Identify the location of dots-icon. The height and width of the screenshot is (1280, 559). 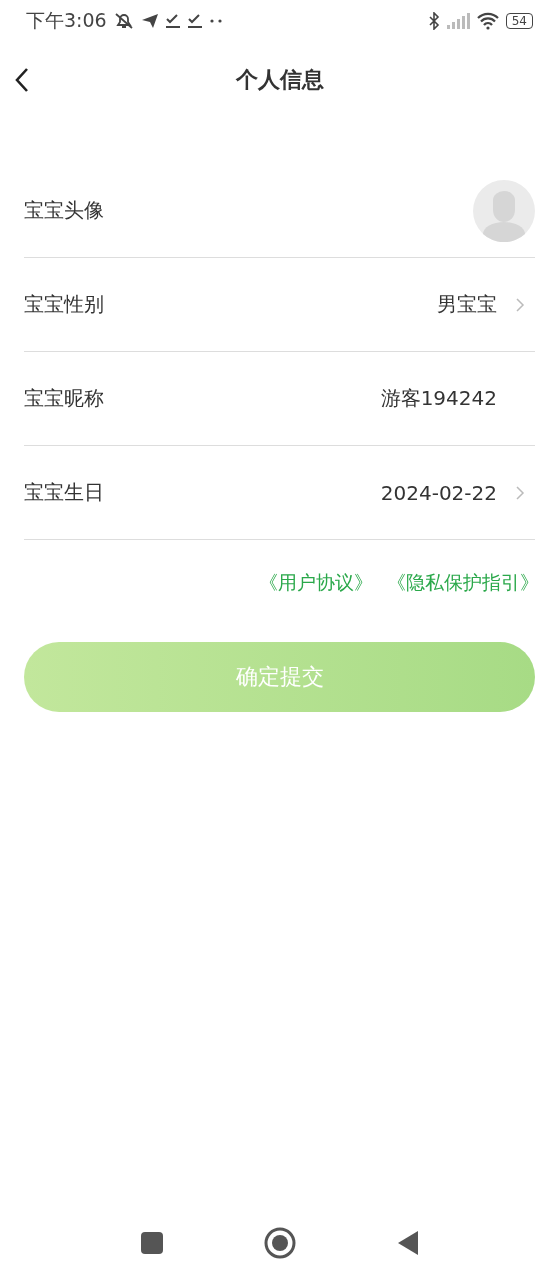
(215, 21).